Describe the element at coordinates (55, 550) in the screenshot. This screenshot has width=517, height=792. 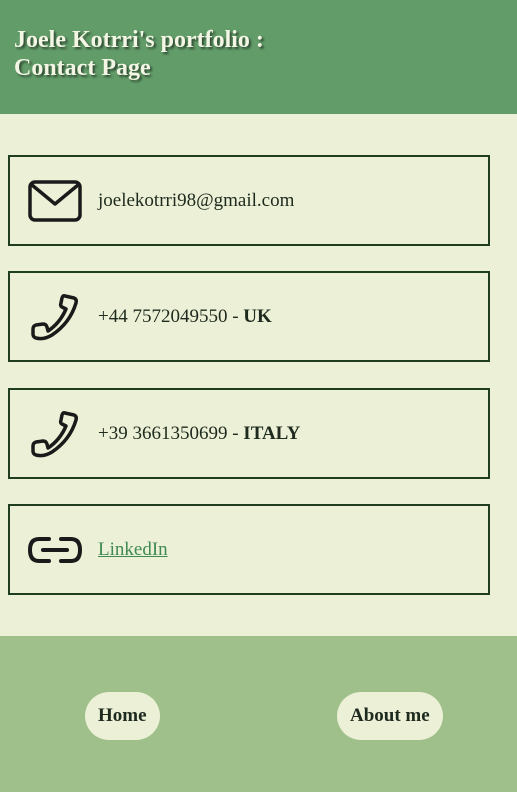
I see `link-icon` at that location.